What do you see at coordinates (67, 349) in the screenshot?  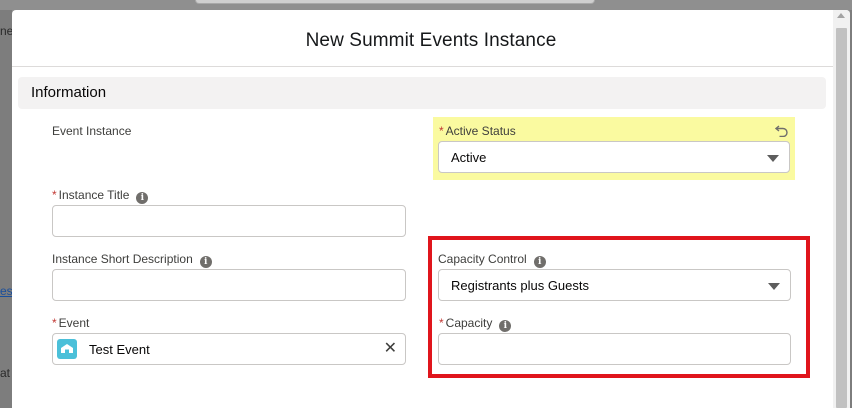 I see `event-object-icon` at bounding box center [67, 349].